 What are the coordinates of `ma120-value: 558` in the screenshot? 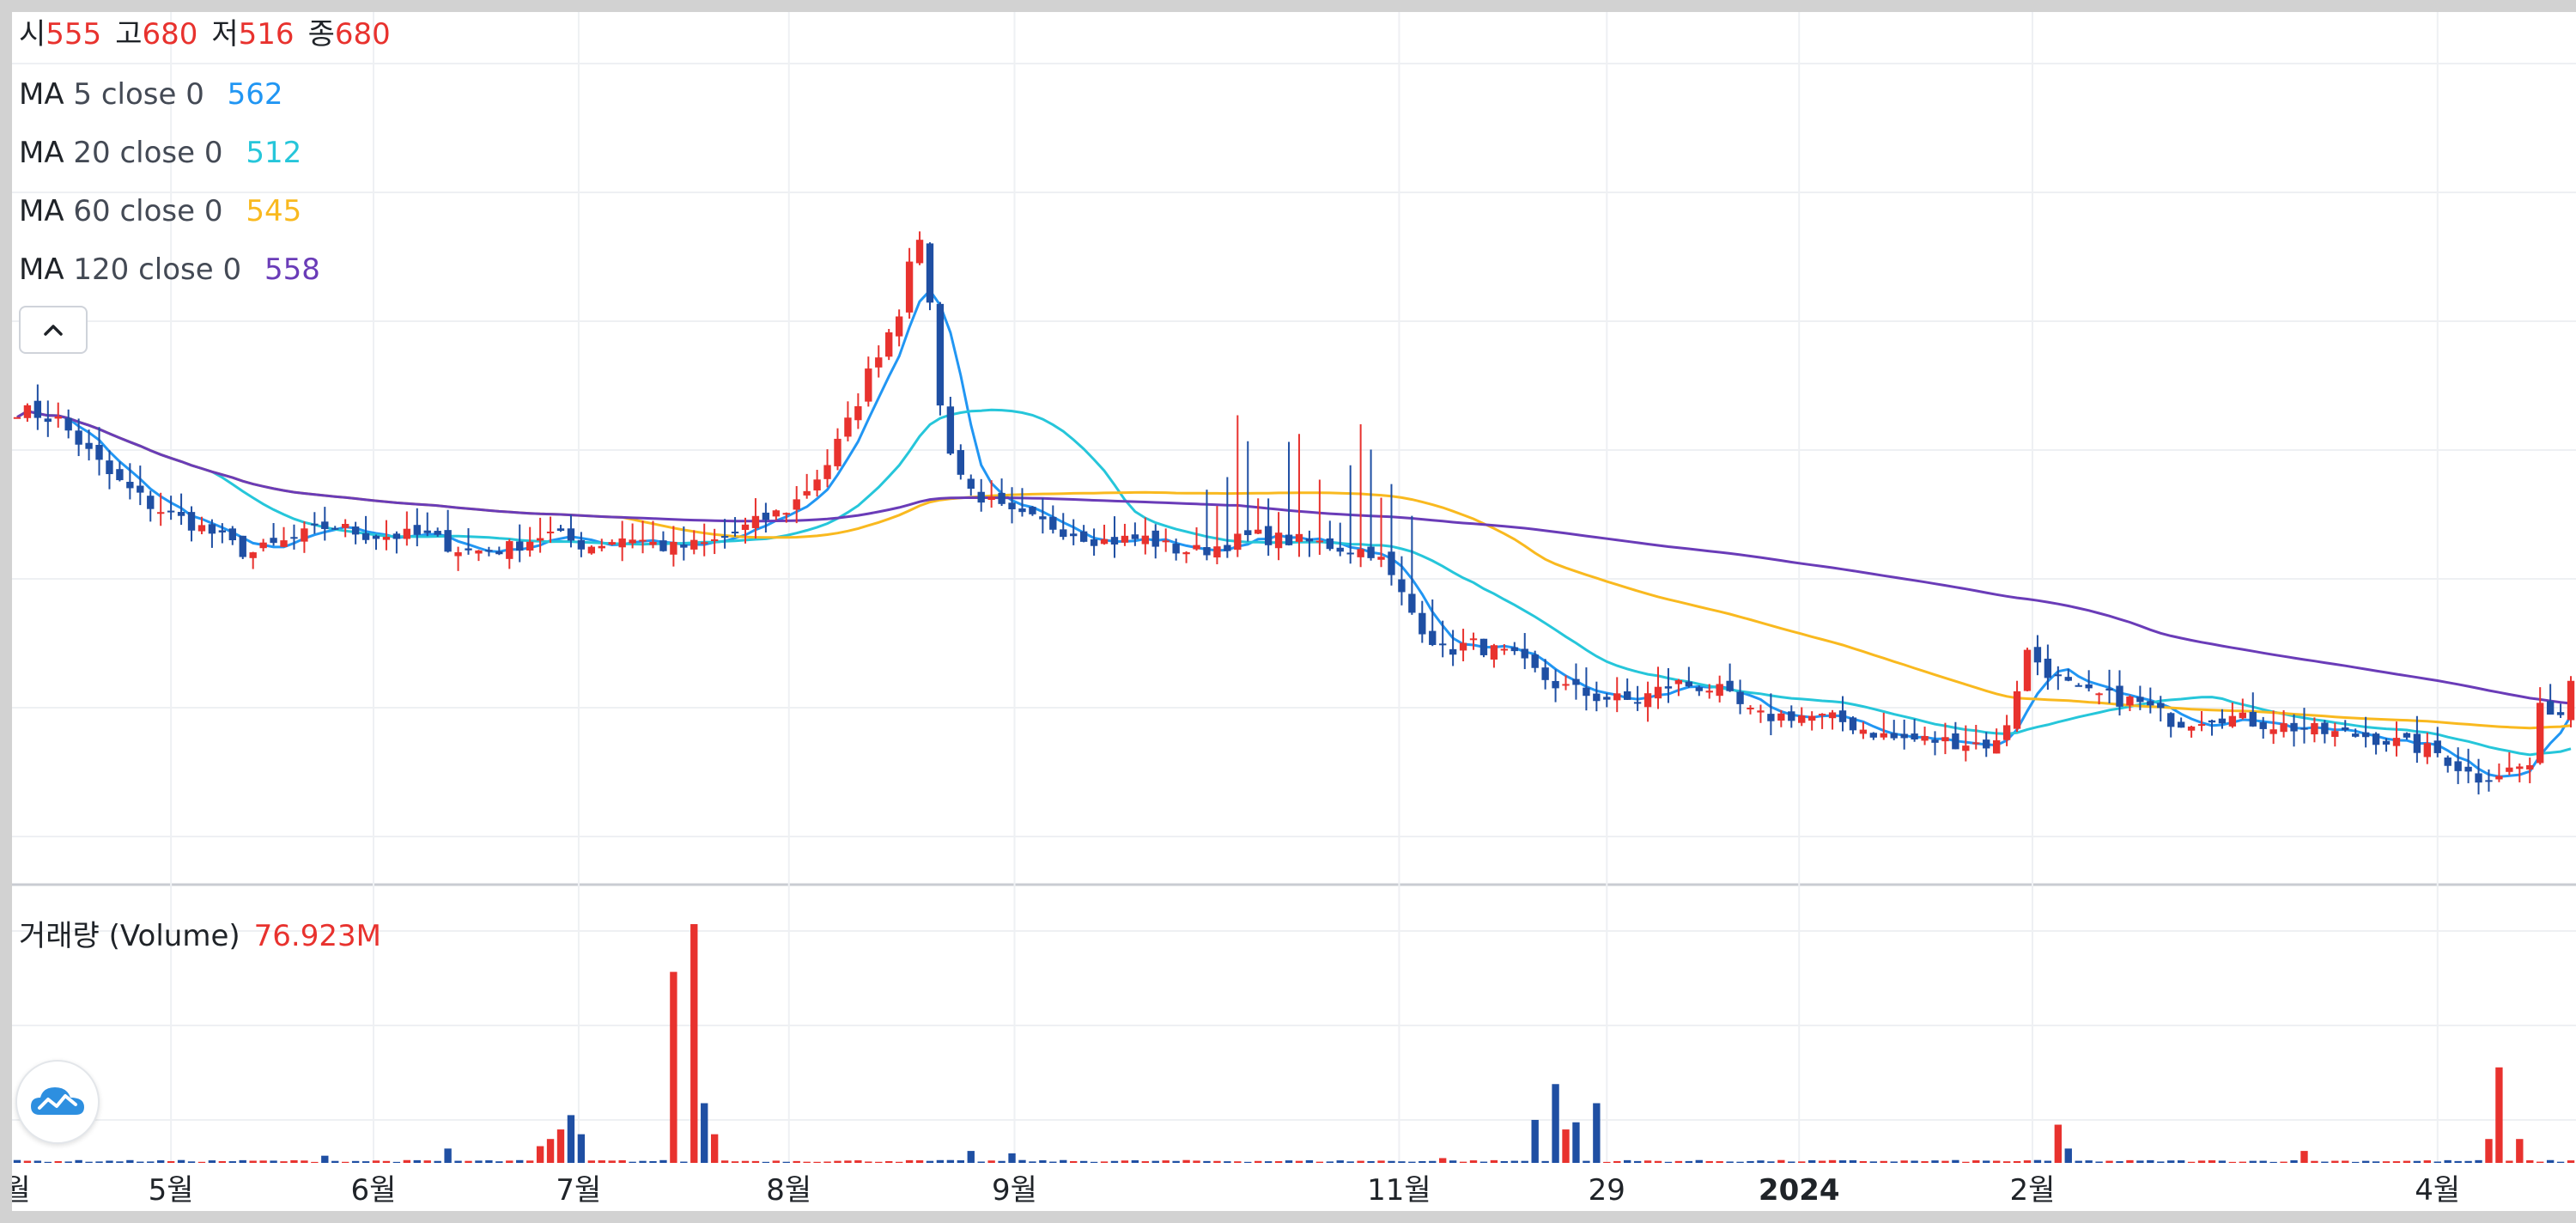 It's located at (292, 270).